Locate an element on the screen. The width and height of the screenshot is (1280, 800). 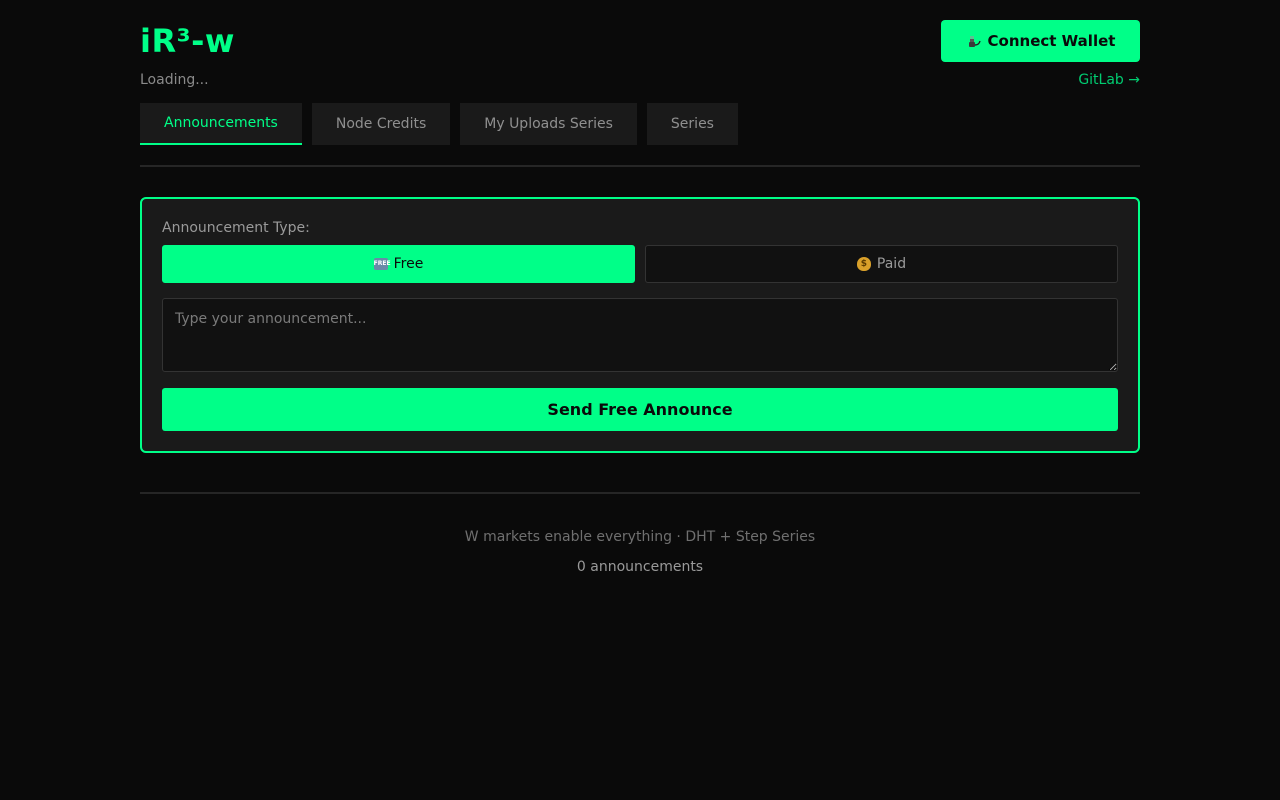
money-bag-icon: $ is located at coordinates (863, 264).